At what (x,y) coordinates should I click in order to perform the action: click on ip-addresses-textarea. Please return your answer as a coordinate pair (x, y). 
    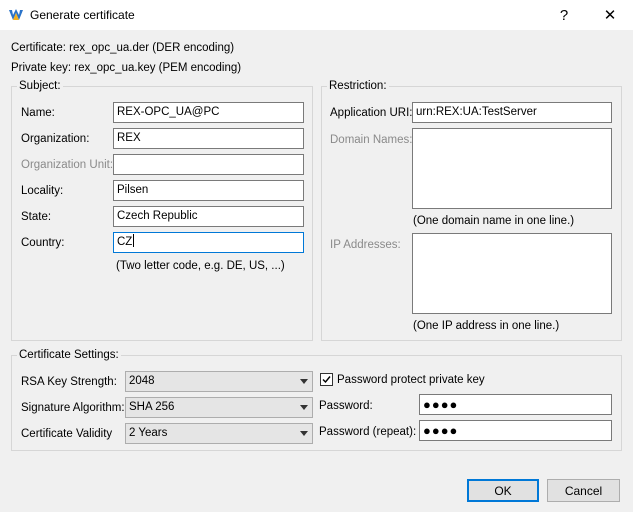
    Looking at the image, I should click on (512, 273).